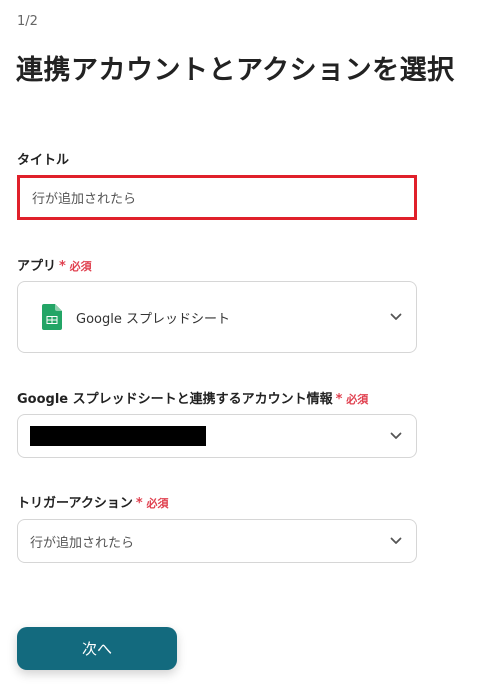  Describe the element at coordinates (217, 541) in the screenshot. I see `trigger-action-select: 行が追加されたら` at that location.